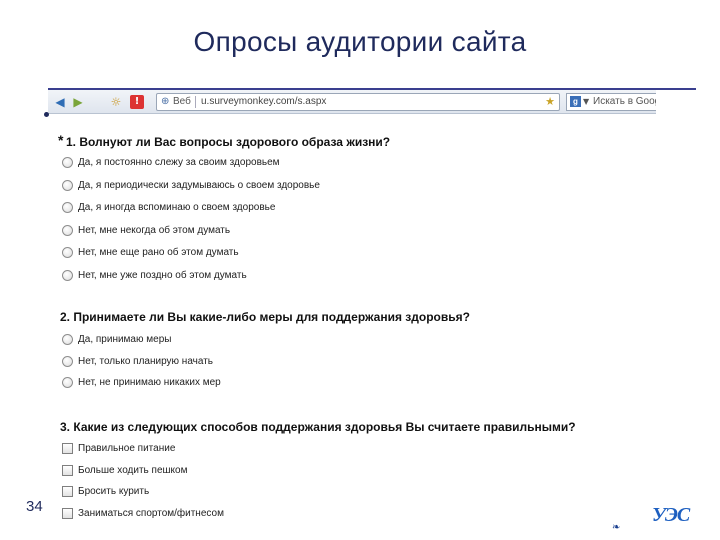  Describe the element at coordinates (127, 448) in the screenshot. I see `option-label: Правильное питание` at that location.